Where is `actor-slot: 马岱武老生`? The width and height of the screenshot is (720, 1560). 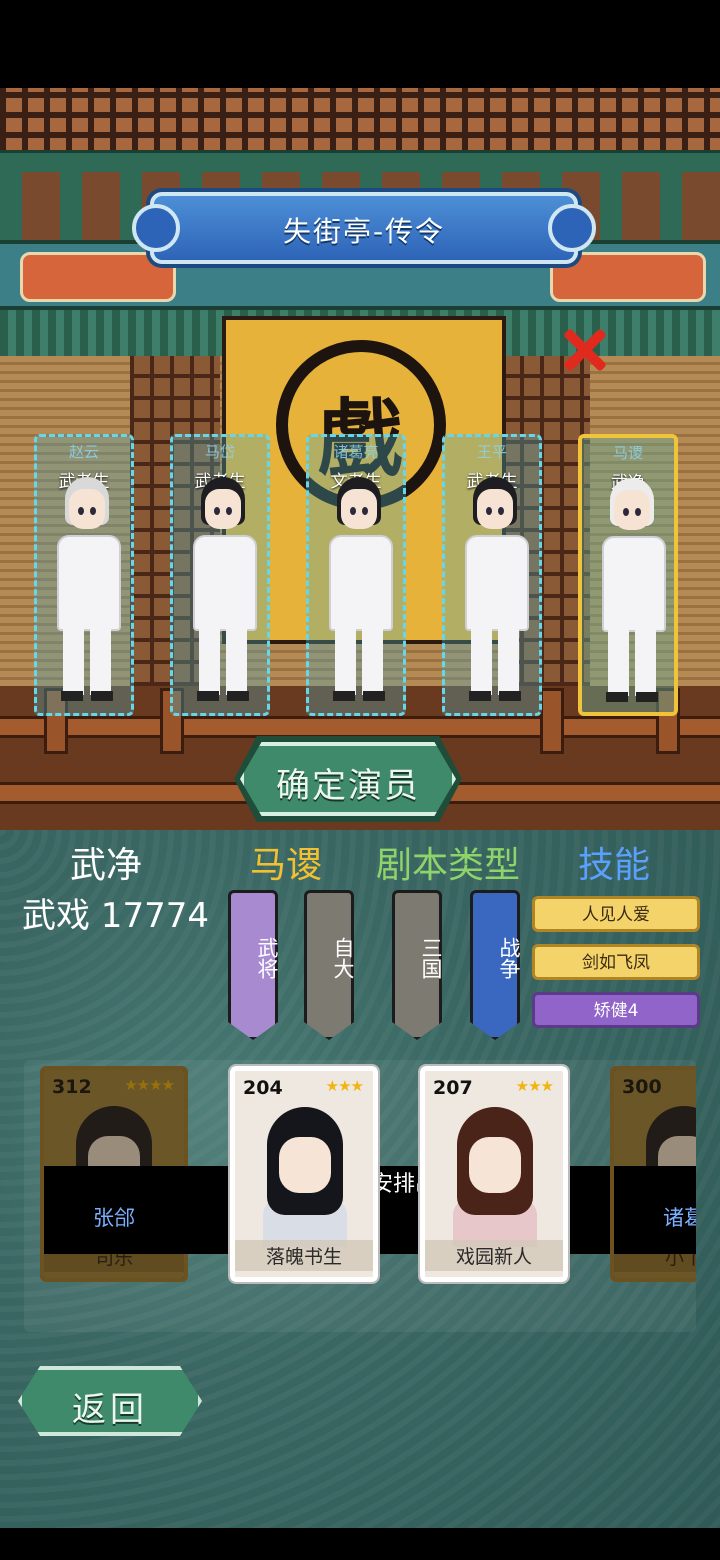
actor-slot: 马岱武老生 is located at coordinates (220, 575).